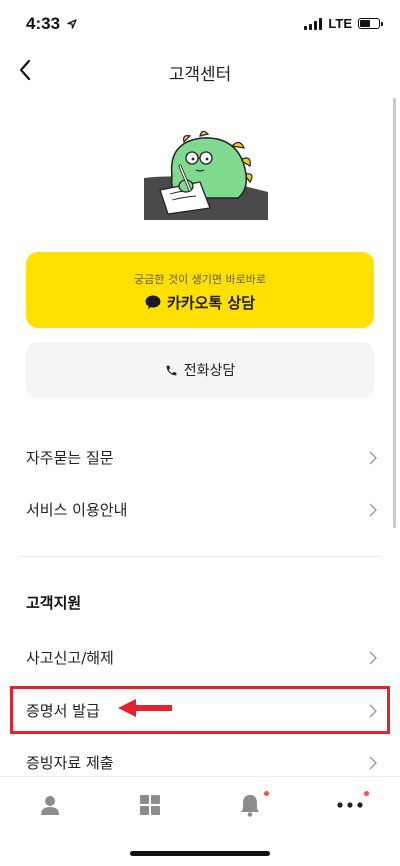 The width and height of the screenshot is (400, 866). I want to click on kakao-consult-subtitle: 궁금한 것이 생기면 바로바로, so click(200, 279).